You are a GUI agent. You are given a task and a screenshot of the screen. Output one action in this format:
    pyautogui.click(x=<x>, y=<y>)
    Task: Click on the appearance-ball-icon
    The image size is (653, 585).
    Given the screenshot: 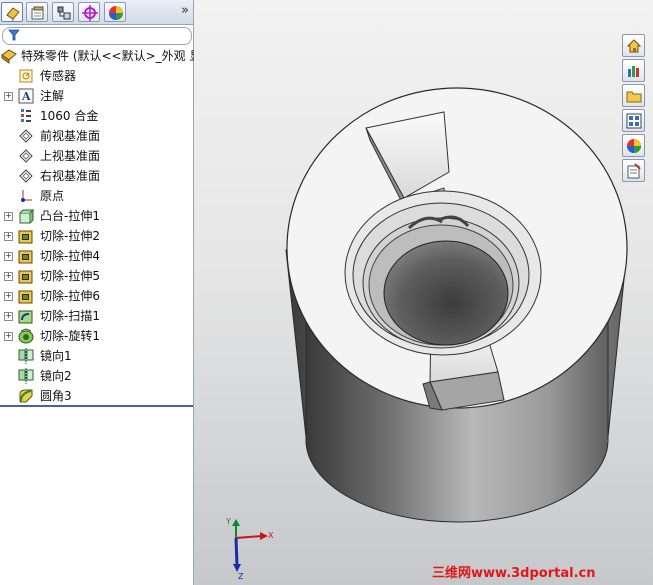 What is the action you would take?
    pyautogui.click(x=116, y=13)
    